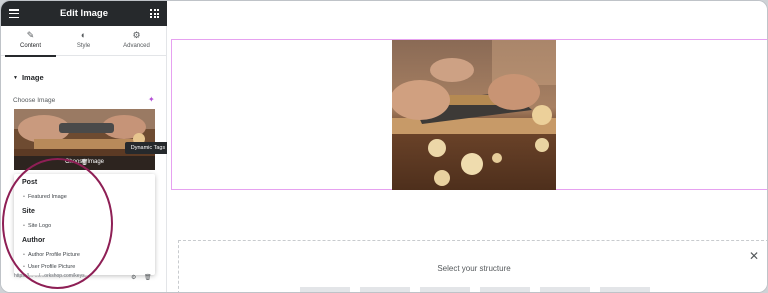 The image size is (768, 293). What do you see at coordinates (83, 46) in the screenshot?
I see `tab-label: Style` at bounding box center [83, 46].